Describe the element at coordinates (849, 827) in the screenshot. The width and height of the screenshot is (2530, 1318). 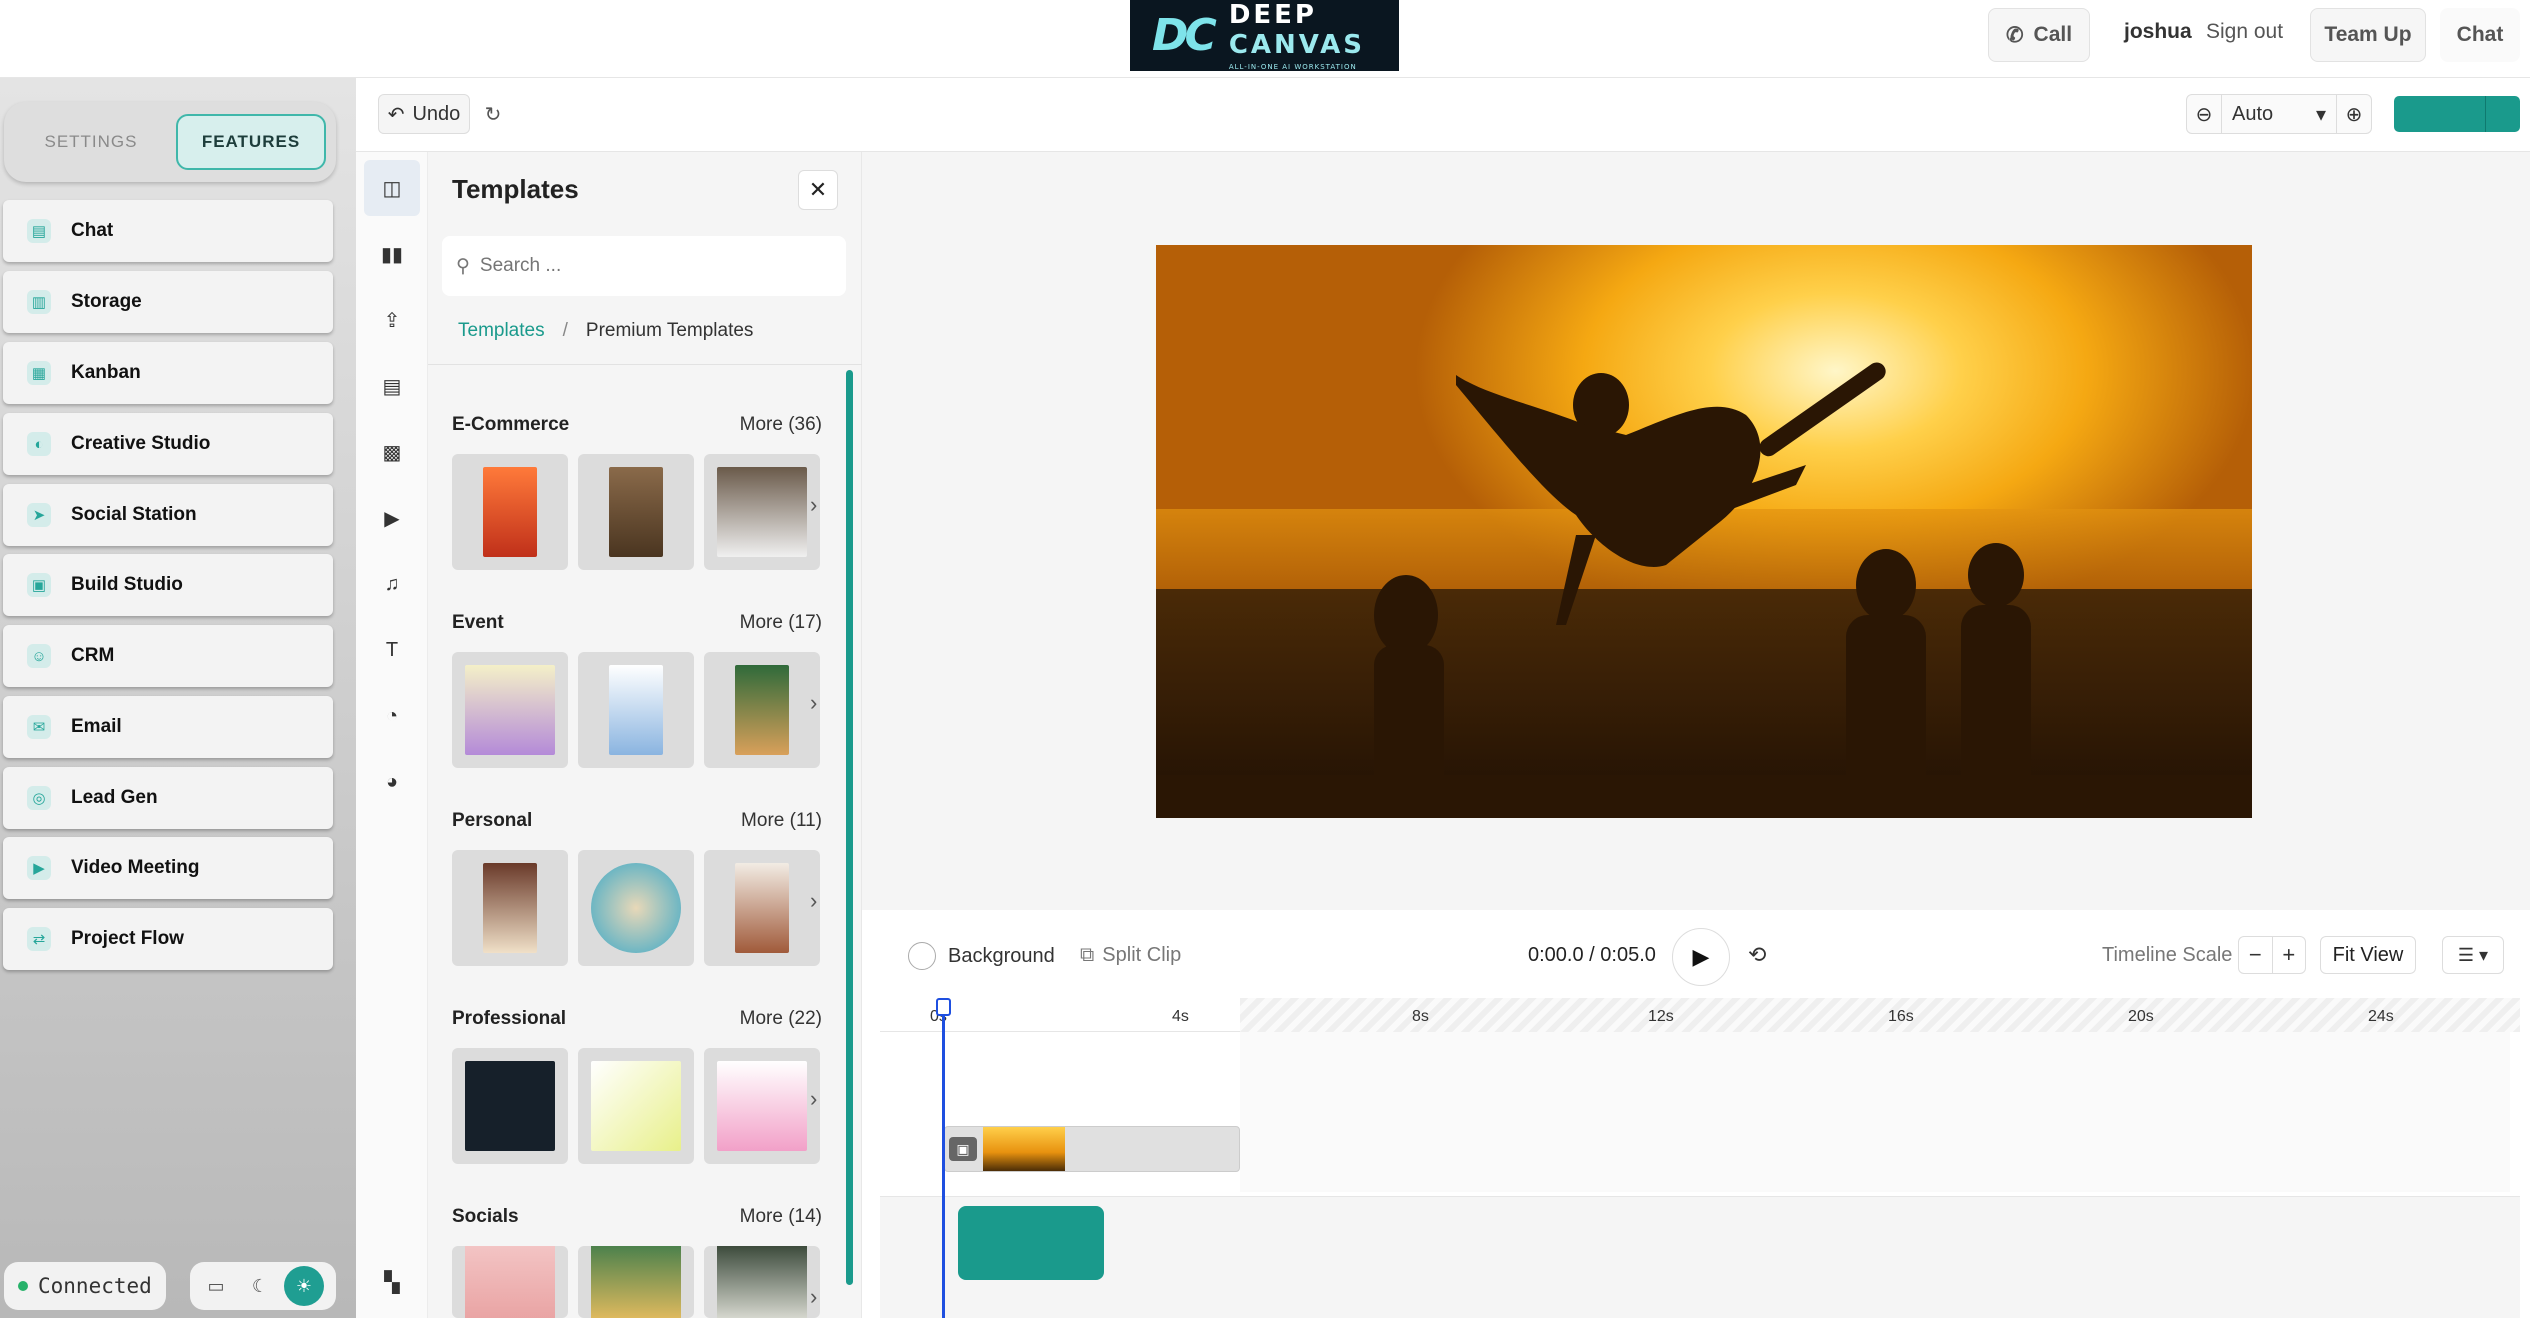
I see `scrollbar` at that location.